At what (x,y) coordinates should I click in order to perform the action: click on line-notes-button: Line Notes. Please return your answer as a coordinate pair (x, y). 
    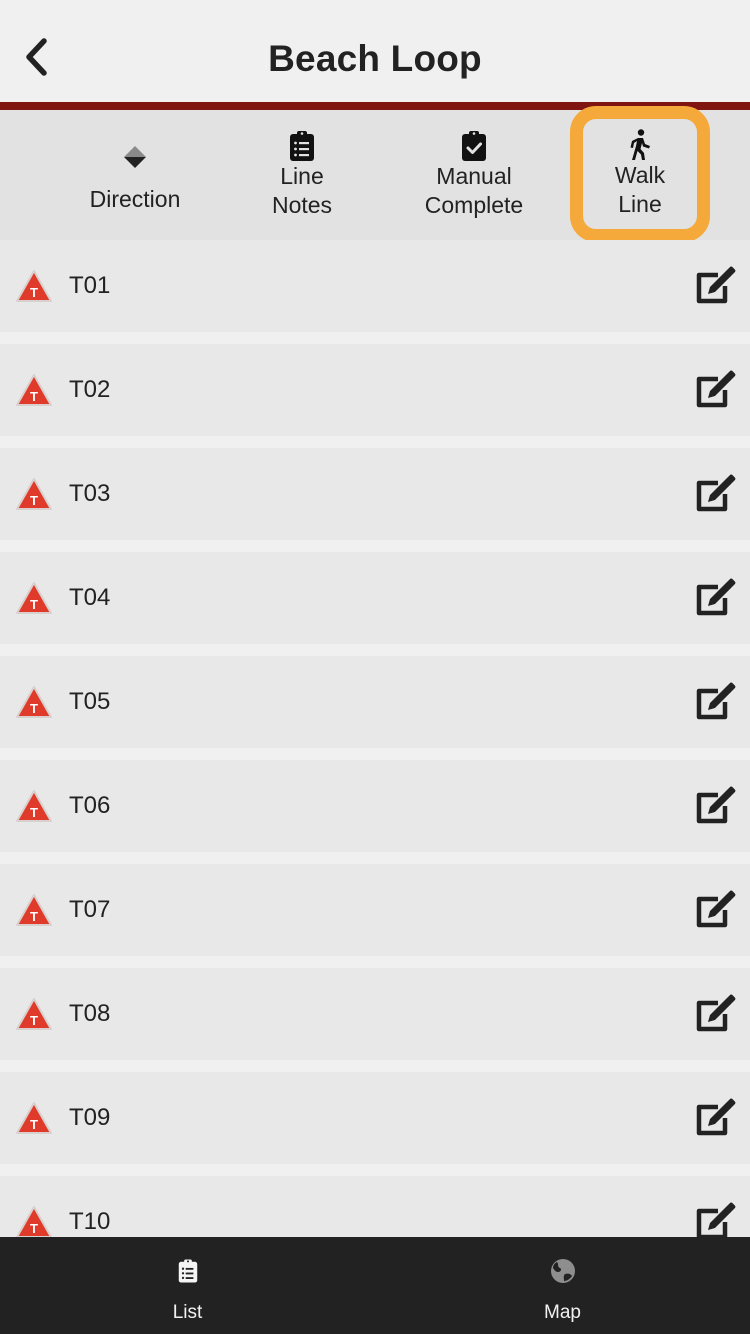
    Looking at the image, I should click on (302, 175).